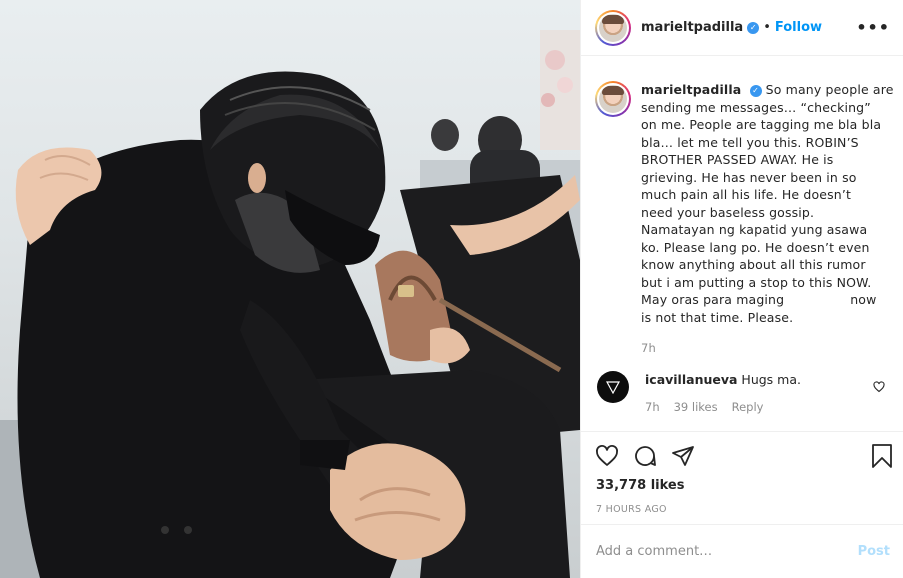 The width and height of the screenshot is (903, 578). I want to click on reply-button: Reply, so click(748, 407).